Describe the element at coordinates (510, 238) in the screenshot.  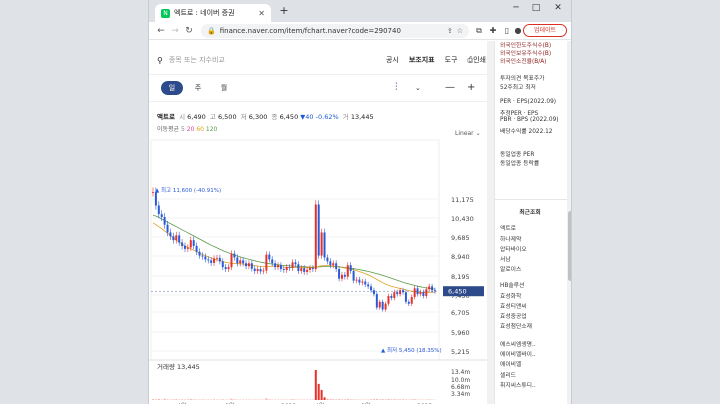
I see `recent-item: 하나제약` at that location.